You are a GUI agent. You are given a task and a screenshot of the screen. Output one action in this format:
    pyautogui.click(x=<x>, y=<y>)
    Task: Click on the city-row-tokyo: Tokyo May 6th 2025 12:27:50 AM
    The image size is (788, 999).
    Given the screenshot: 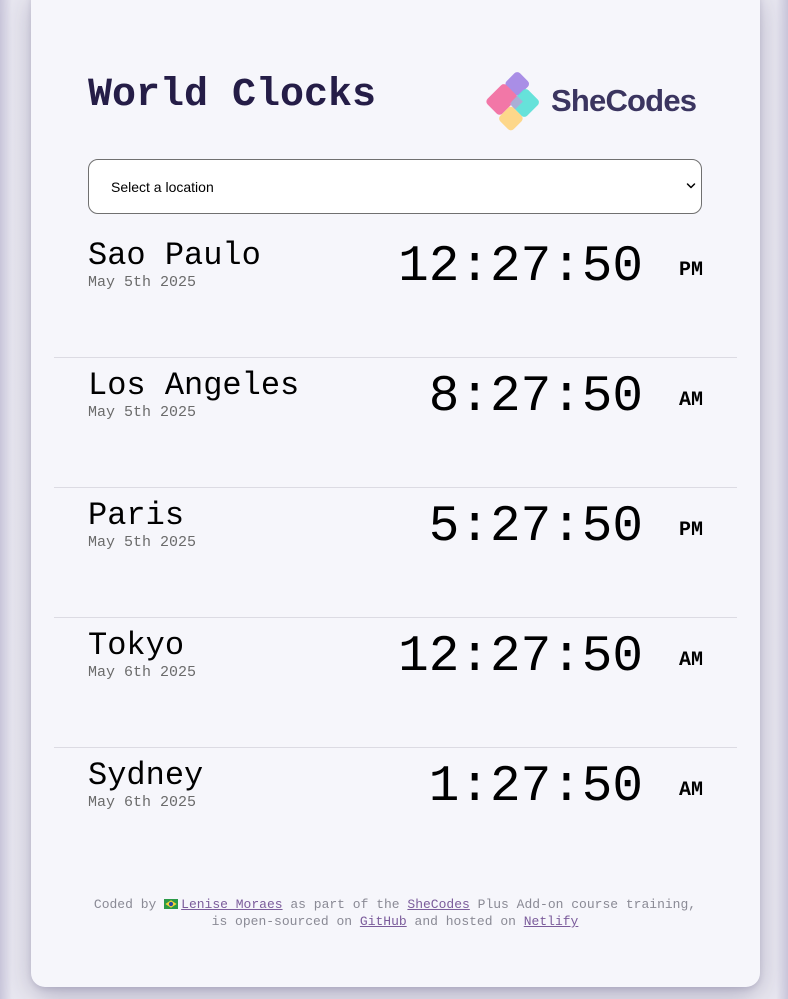 What is the action you would take?
    pyautogui.click(x=395, y=683)
    